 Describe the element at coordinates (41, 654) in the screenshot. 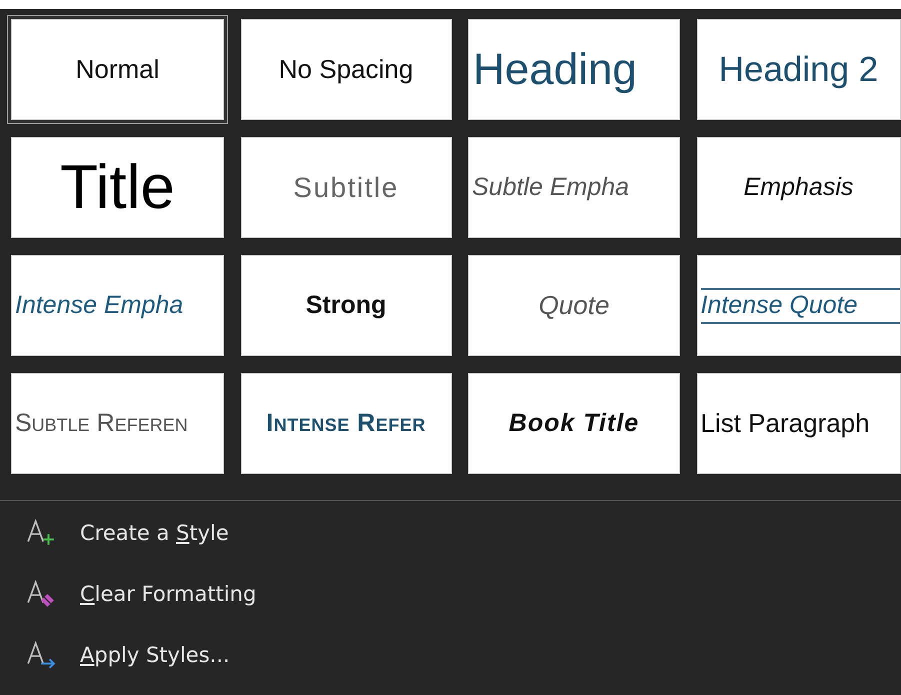

I see `letter-arrow-icon` at that location.